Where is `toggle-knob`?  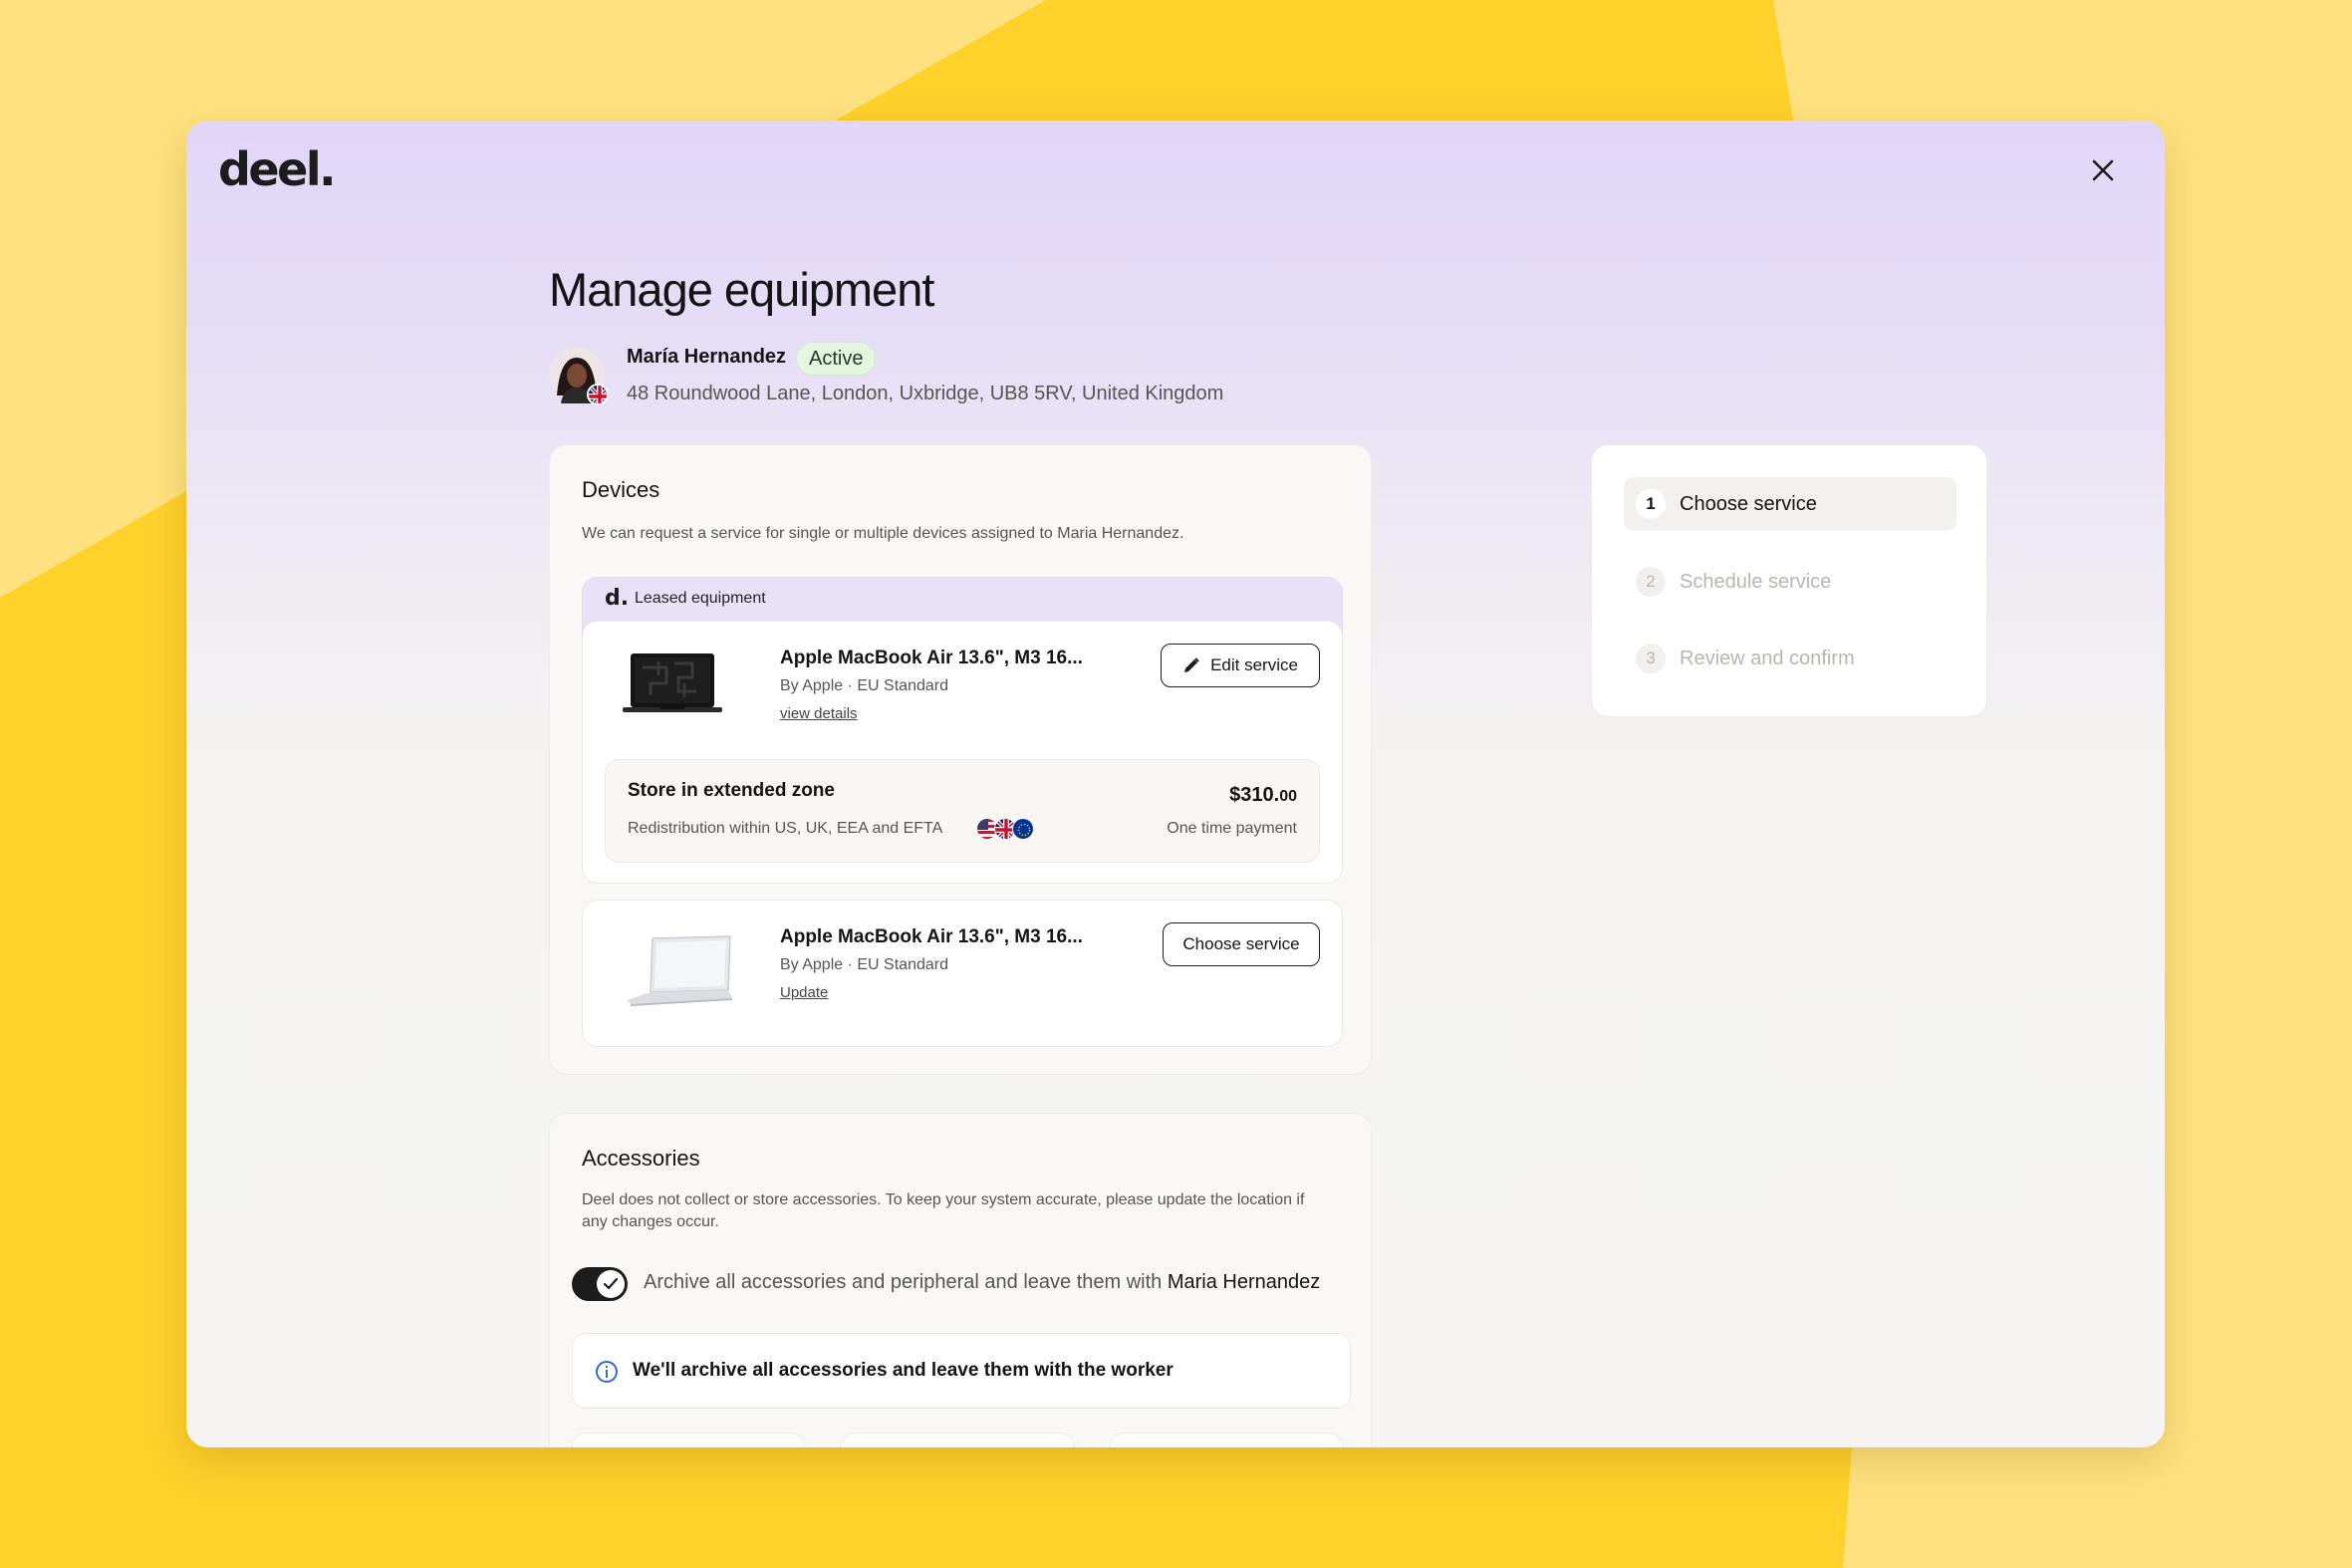 toggle-knob is located at coordinates (611, 1284).